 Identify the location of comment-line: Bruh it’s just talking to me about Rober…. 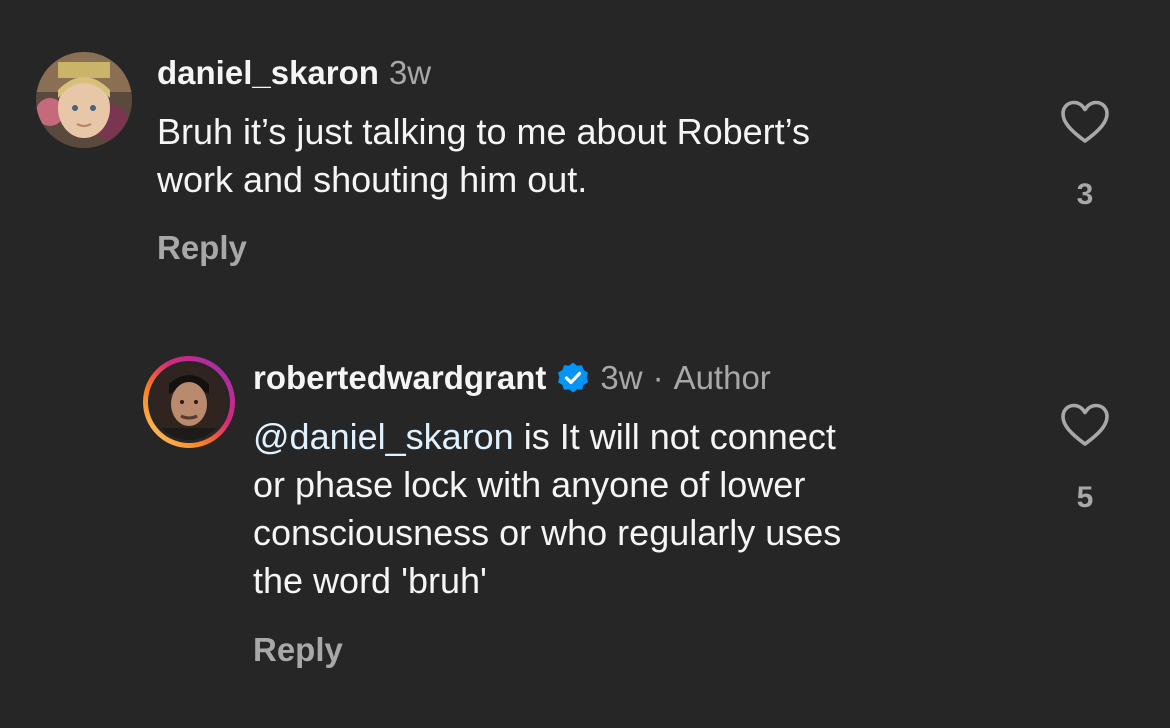
(484, 131).